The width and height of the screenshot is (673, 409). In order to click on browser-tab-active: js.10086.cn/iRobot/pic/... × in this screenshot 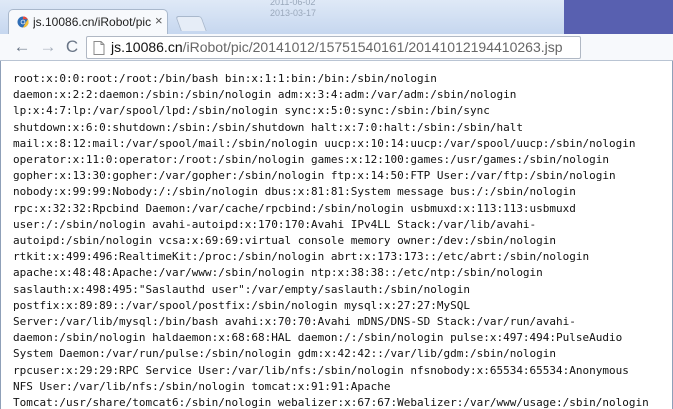, I will do `click(88, 22)`.